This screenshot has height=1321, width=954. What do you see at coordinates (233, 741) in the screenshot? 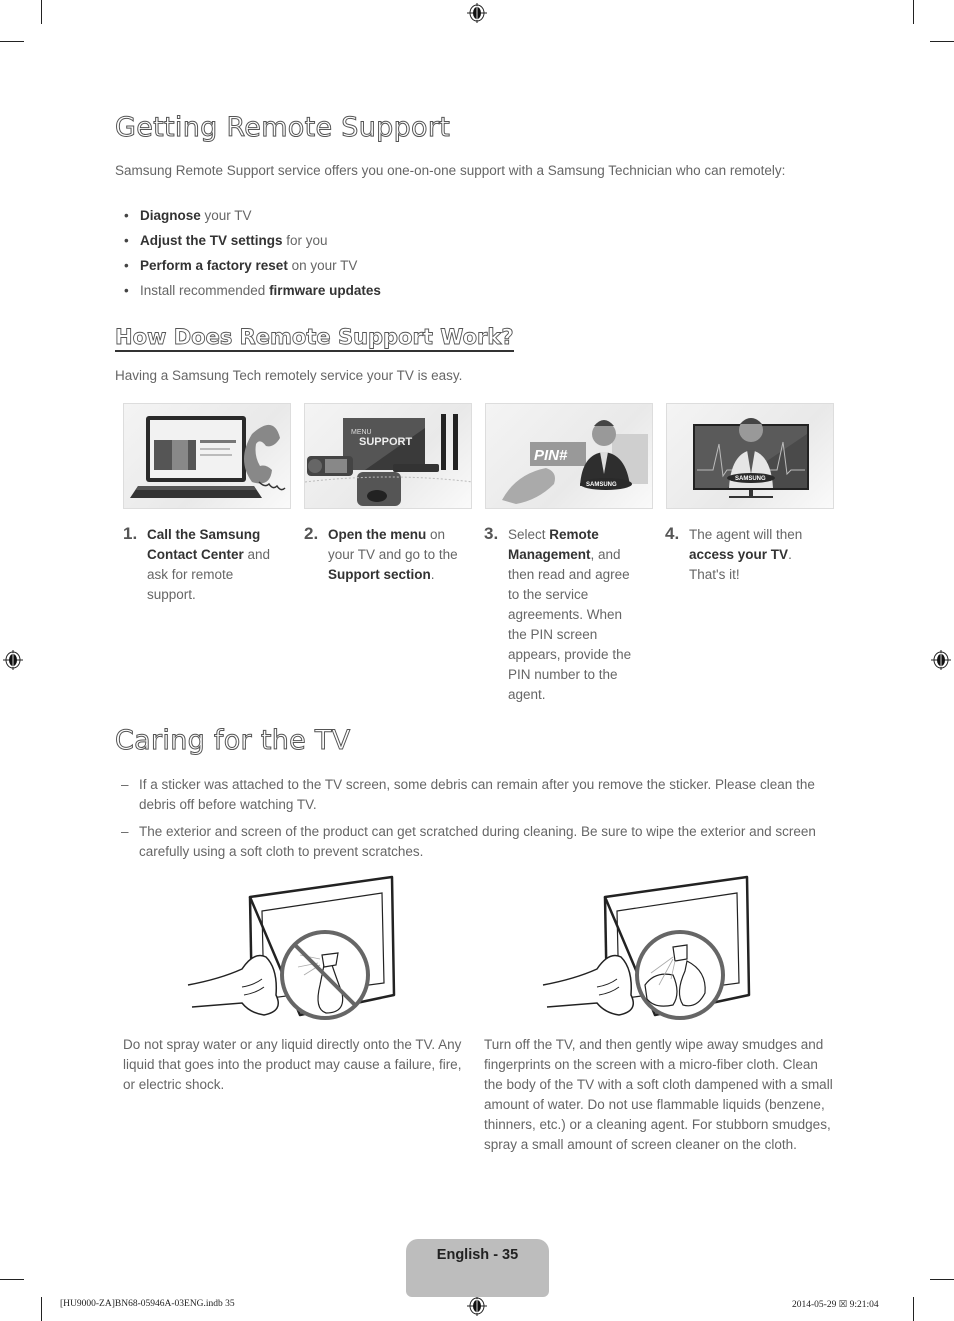
I see `section-title-caring: Caring for the TV` at bounding box center [233, 741].